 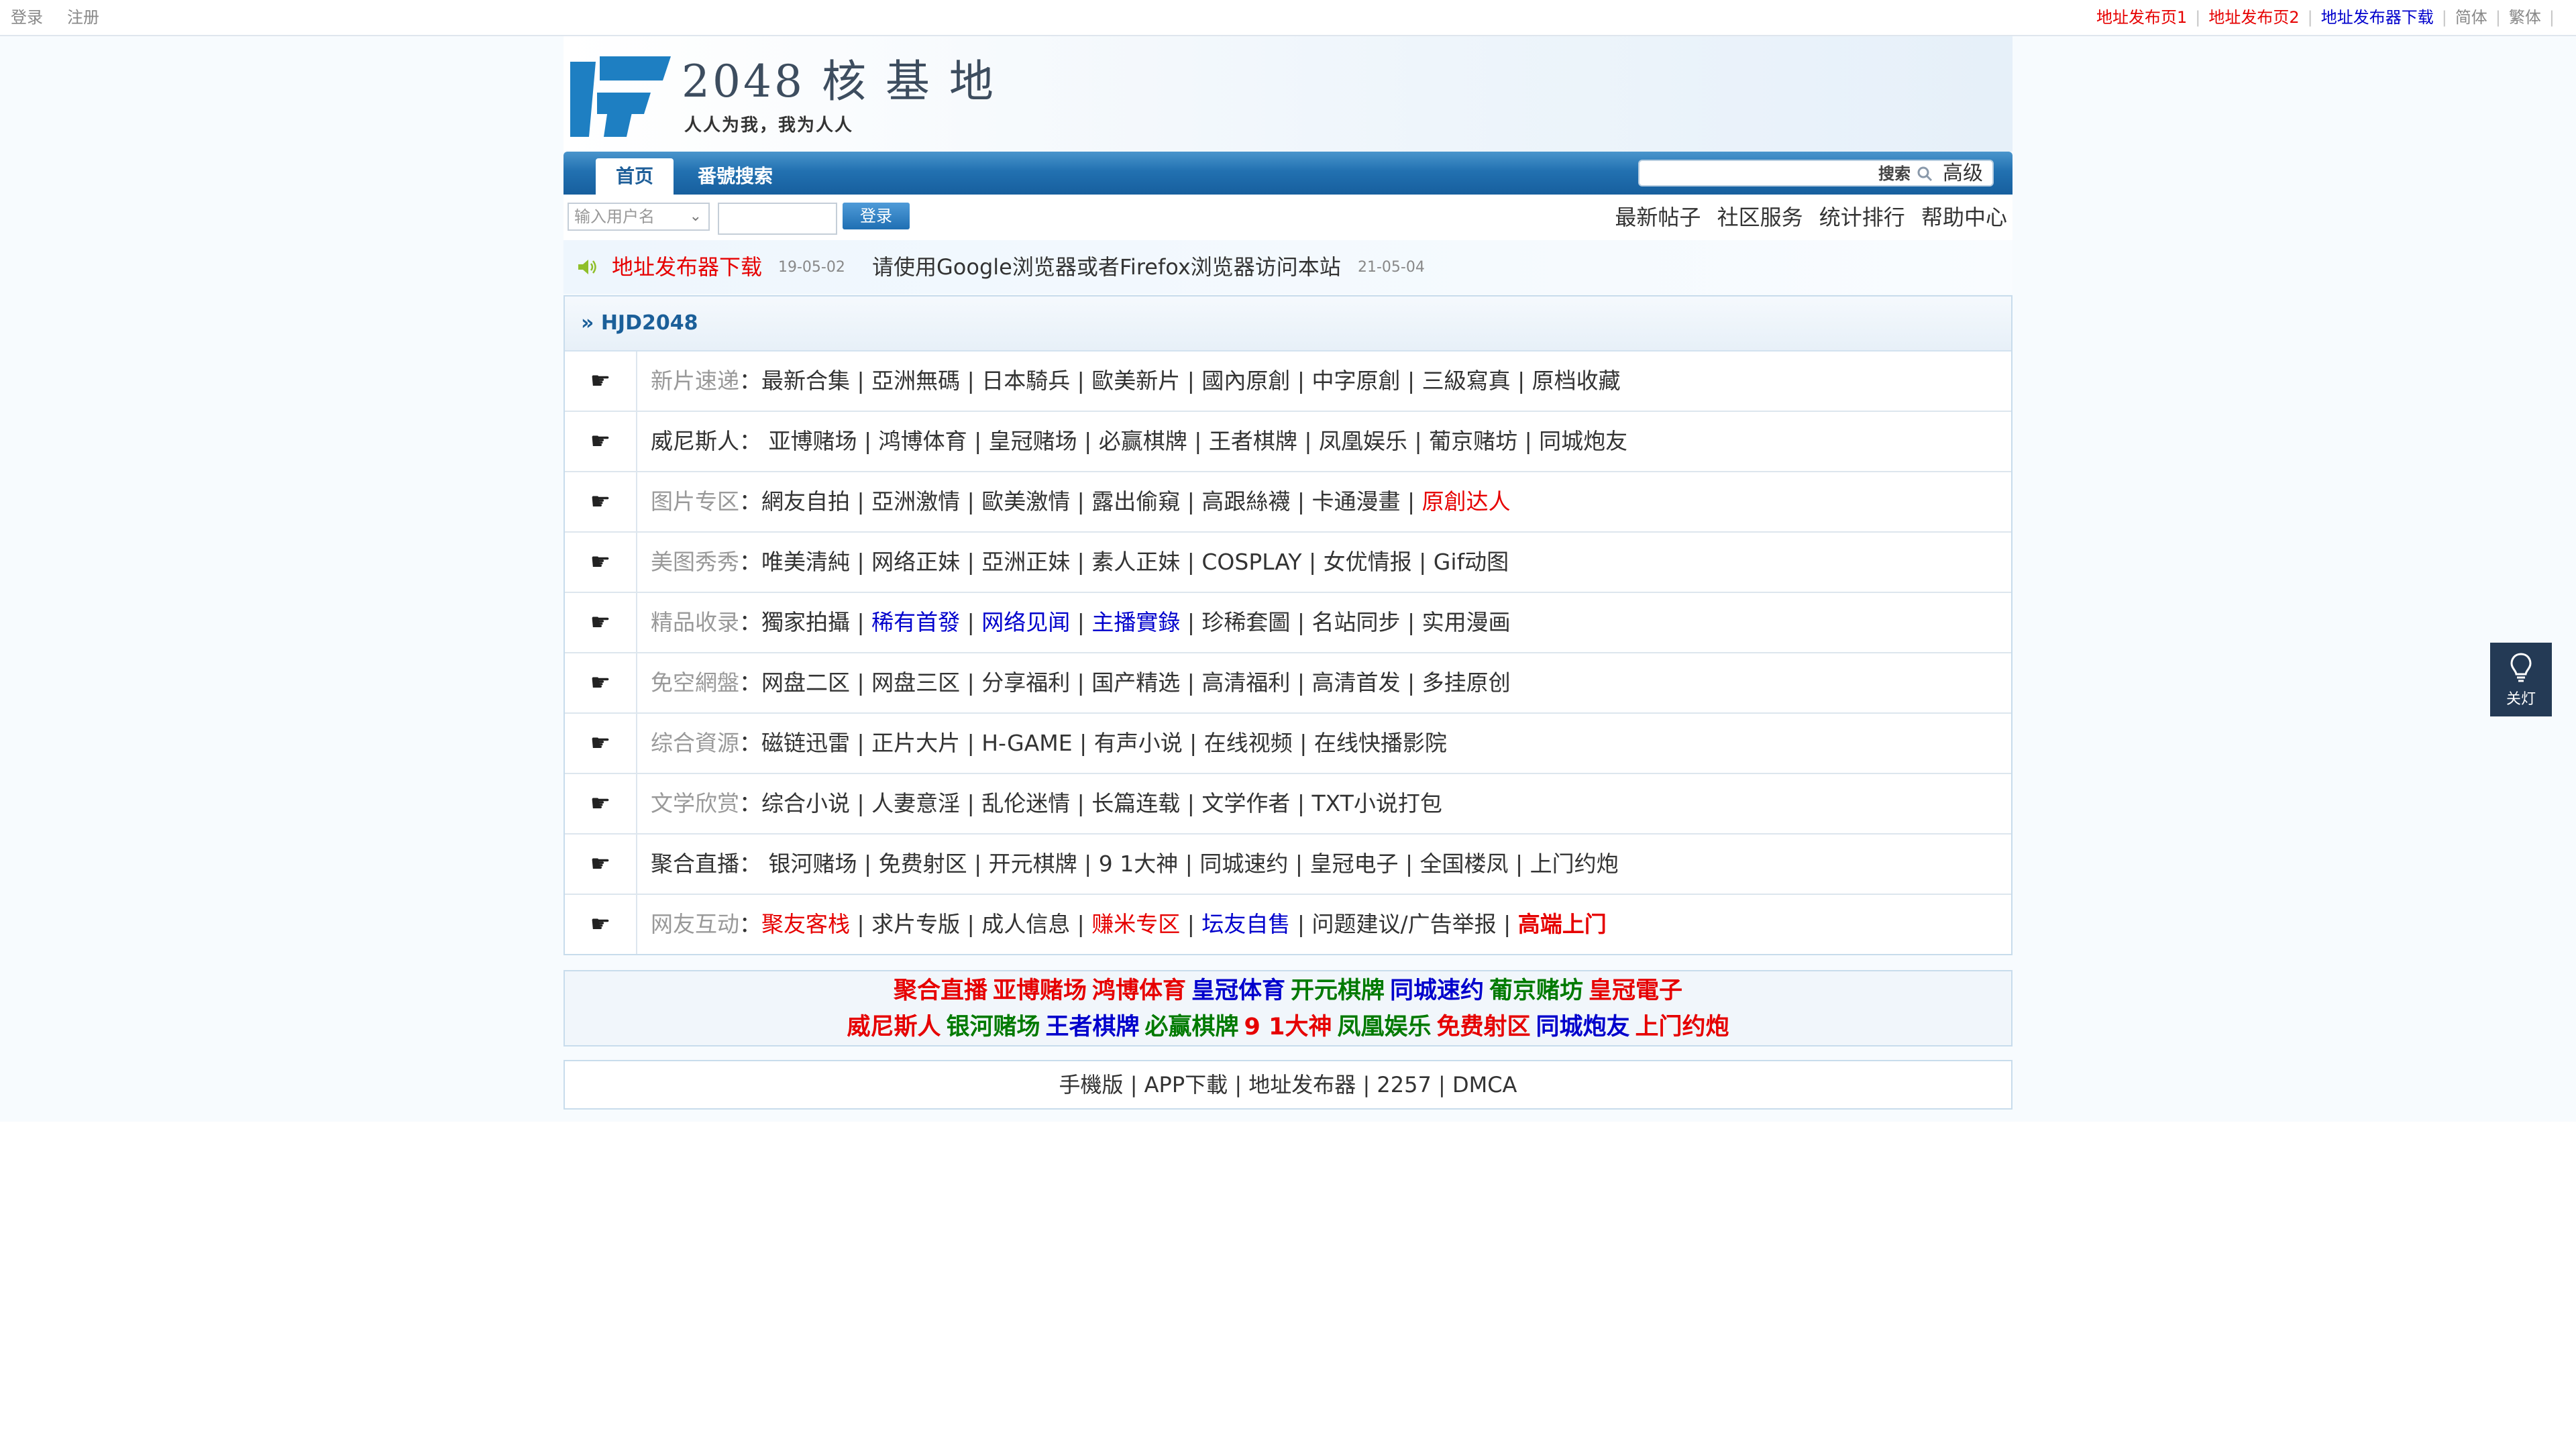 What do you see at coordinates (695, 216) in the screenshot?
I see `chevron-down-icon: ⌄` at bounding box center [695, 216].